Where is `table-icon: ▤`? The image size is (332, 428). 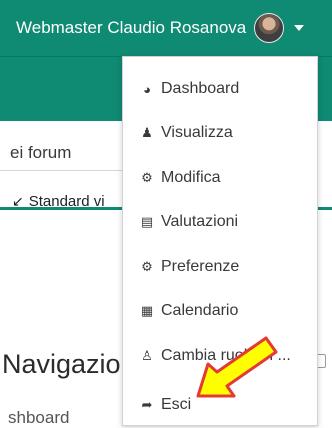 table-icon: ▤ is located at coordinates (147, 221).